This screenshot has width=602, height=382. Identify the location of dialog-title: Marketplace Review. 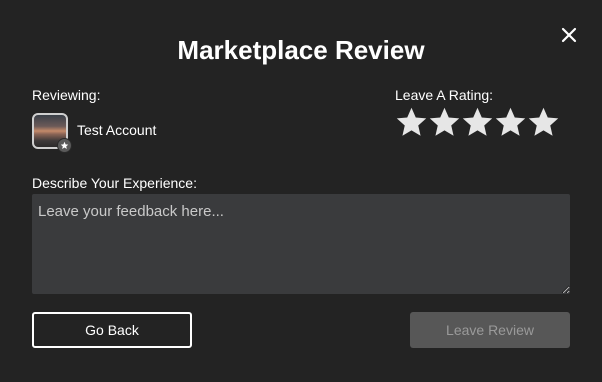
(301, 50).